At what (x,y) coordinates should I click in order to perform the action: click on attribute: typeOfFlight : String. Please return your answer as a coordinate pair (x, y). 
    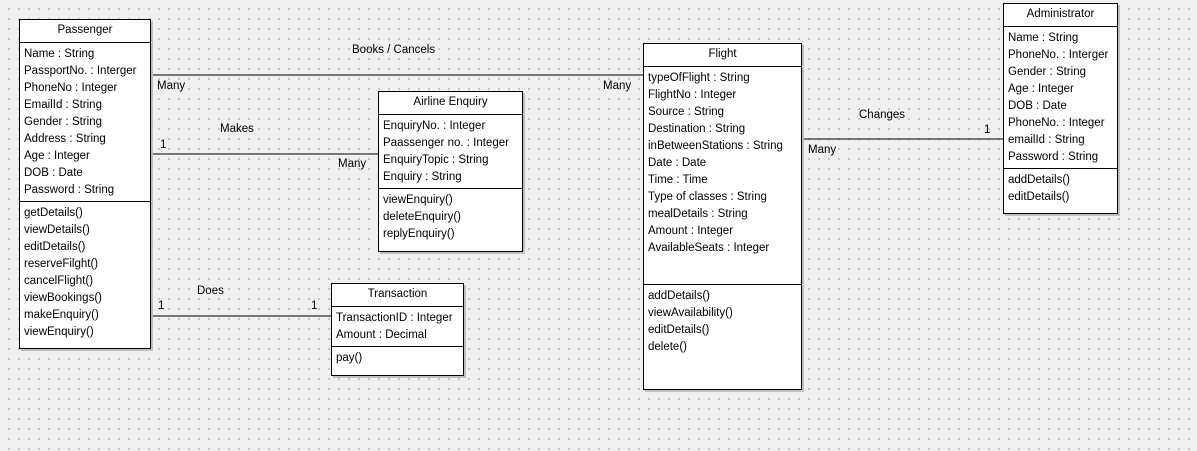
    Looking at the image, I should click on (699, 78).